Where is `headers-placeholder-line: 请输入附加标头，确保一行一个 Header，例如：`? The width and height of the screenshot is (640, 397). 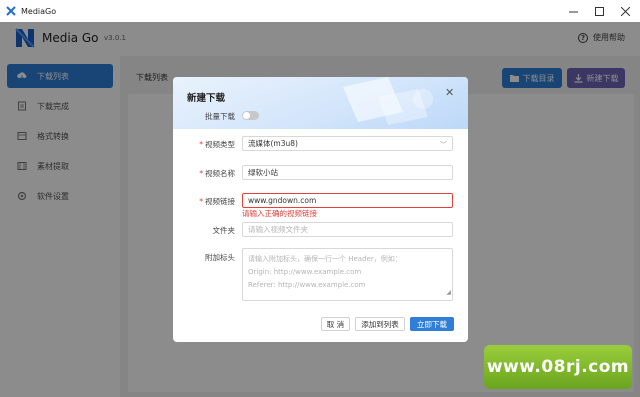 headers-placeholder-line: 请输入附加标头，确保一行一个 Header，例如： is located at coordinates (325, 259).